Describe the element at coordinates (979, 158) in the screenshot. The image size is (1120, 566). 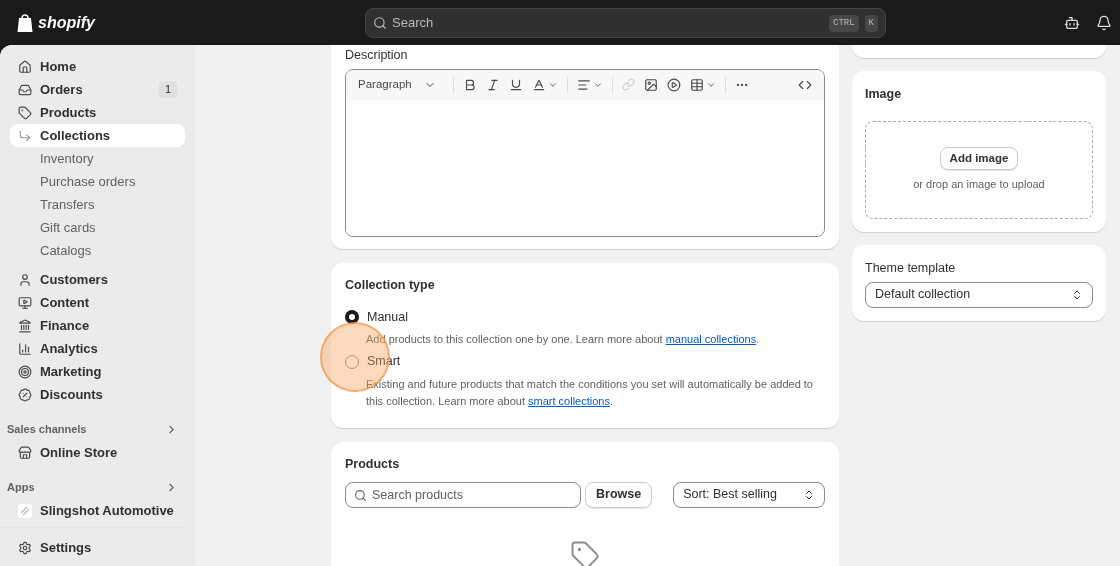
I see `add-image-button: Add image` at that location.